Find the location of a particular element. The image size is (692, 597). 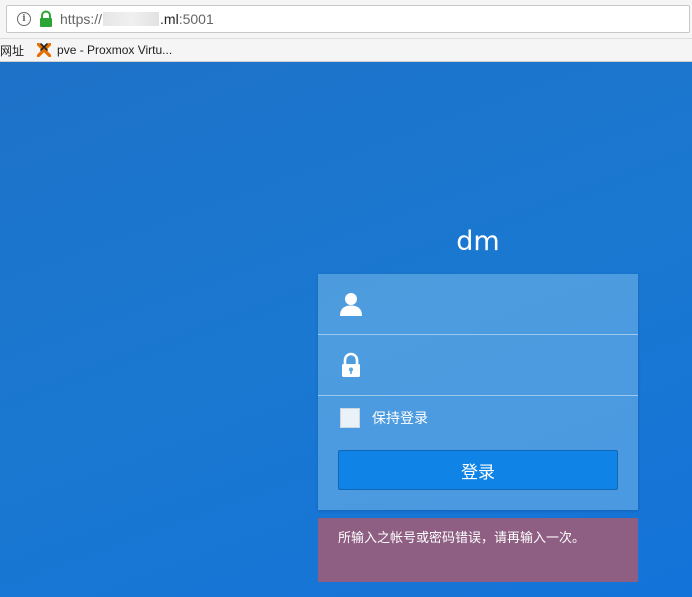

password-row is located at coordinates (478, 365).